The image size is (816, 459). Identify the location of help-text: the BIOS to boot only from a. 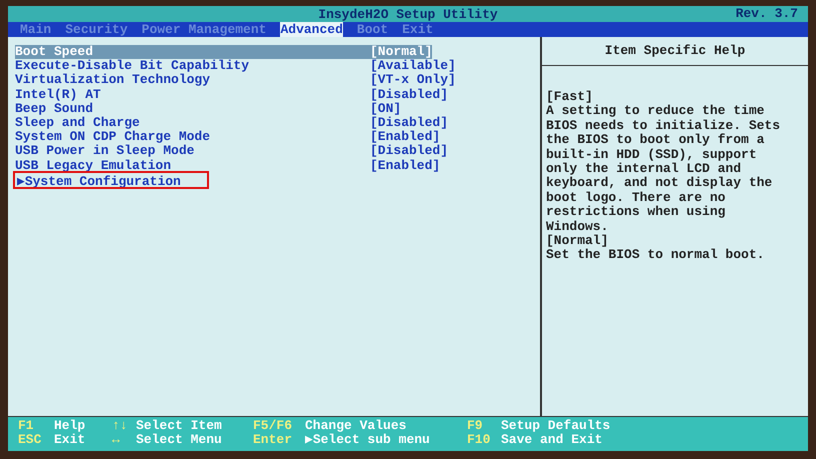
(656, 140).